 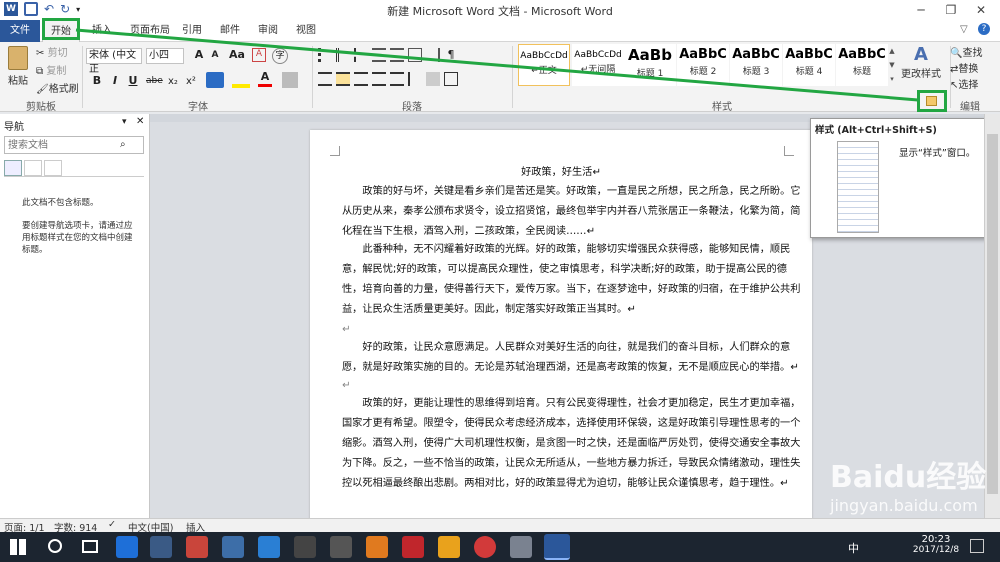 I want to click on copy-button: ⧉ 复制, so click(x=51, y=69).